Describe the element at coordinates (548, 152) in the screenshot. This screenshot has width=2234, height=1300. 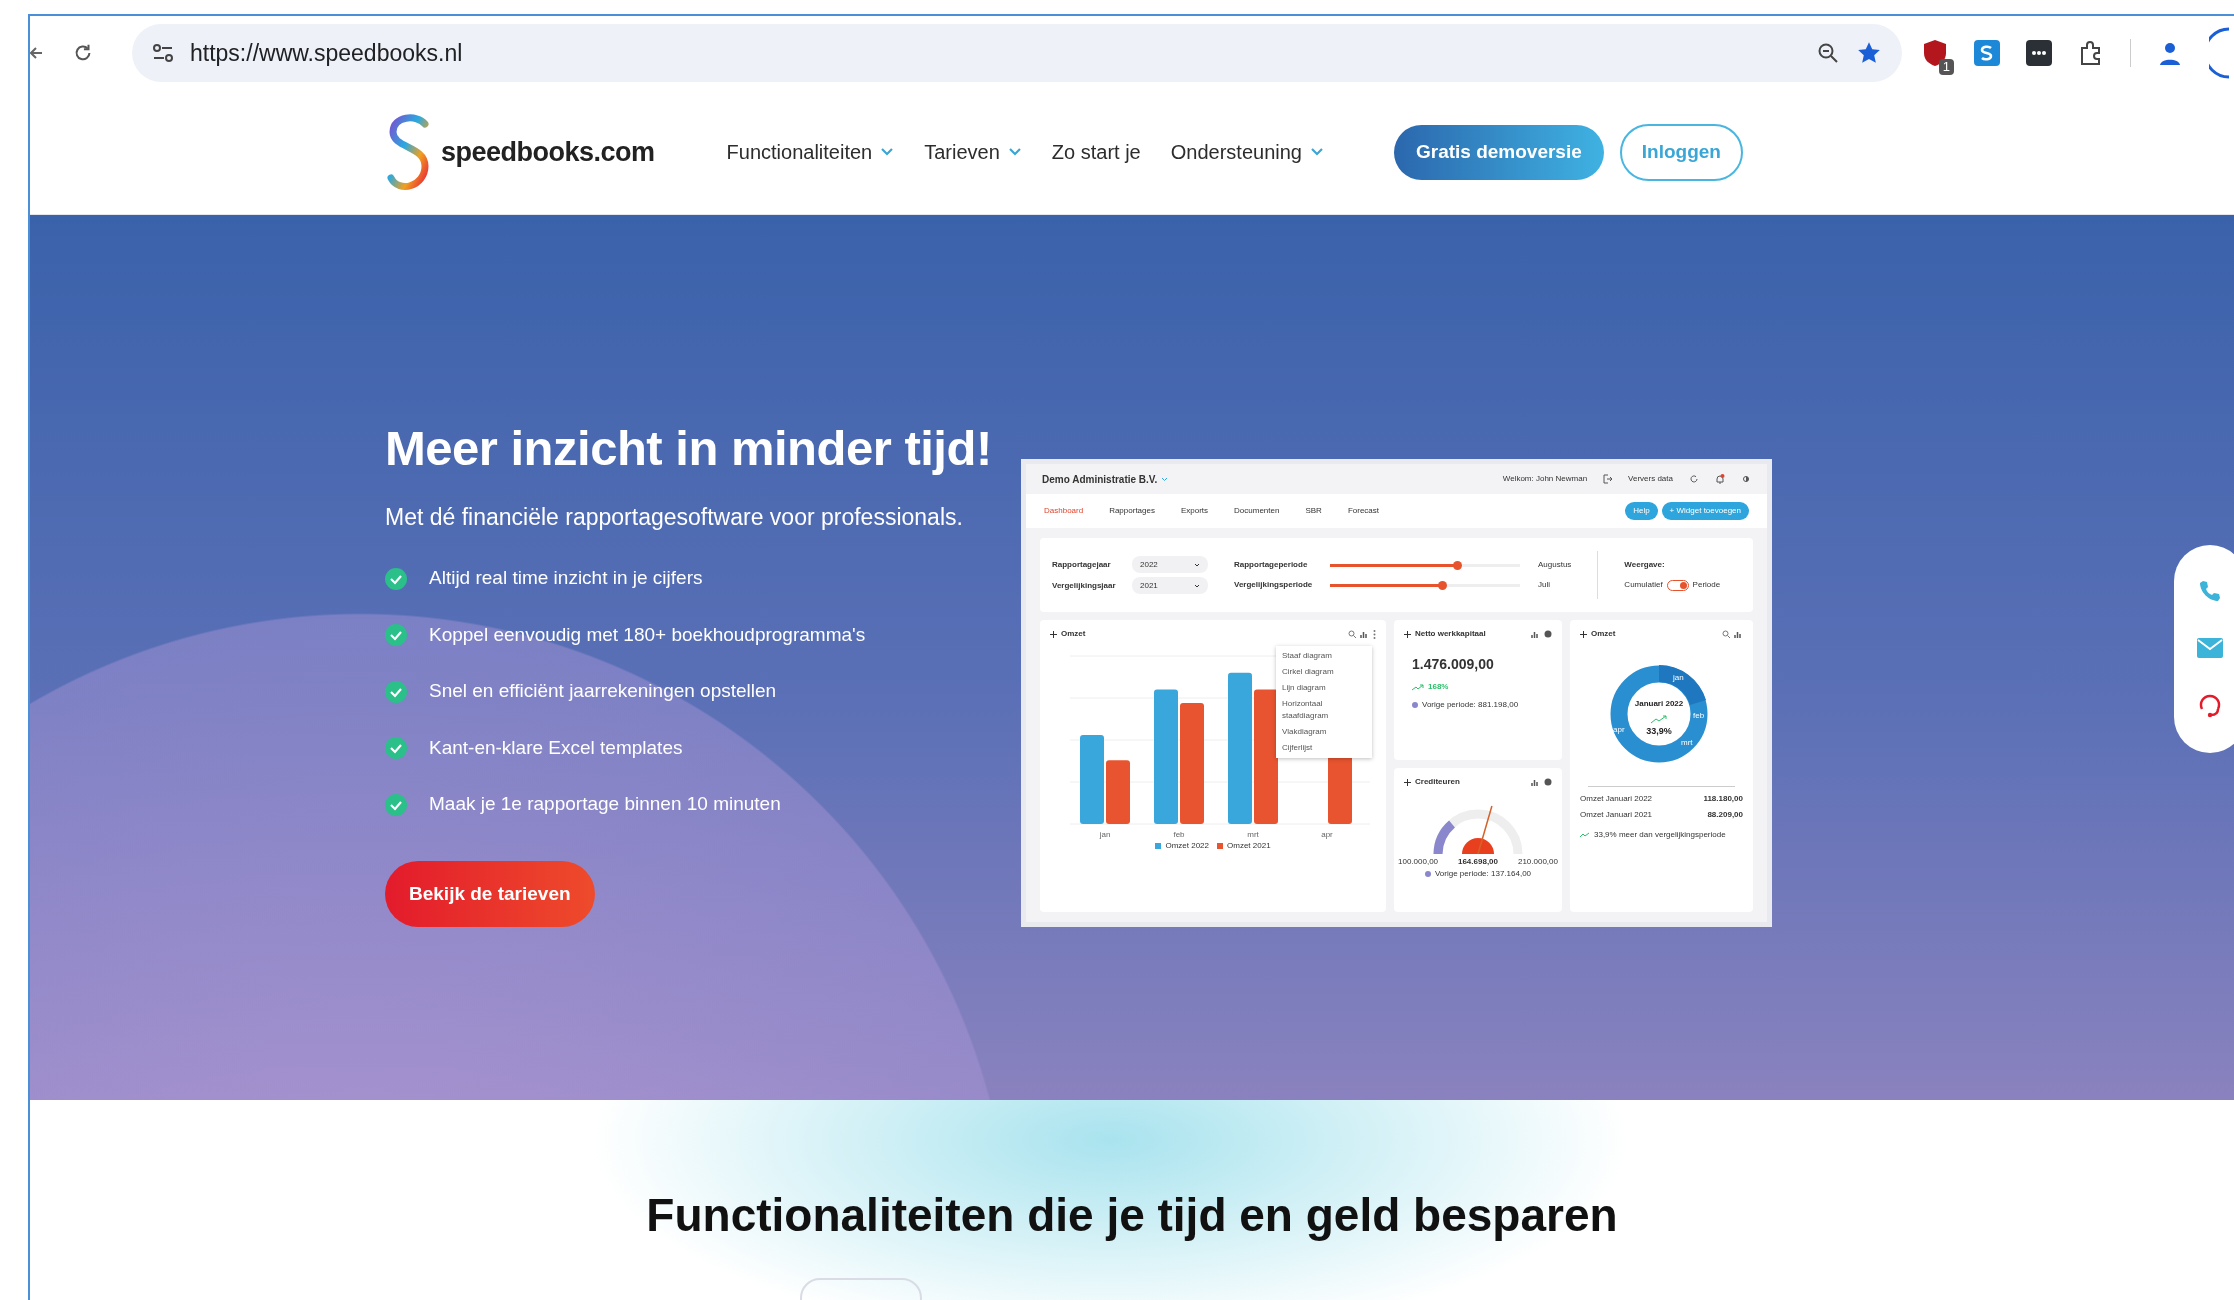
I see `logo-text: speedbooks.com` at that location.